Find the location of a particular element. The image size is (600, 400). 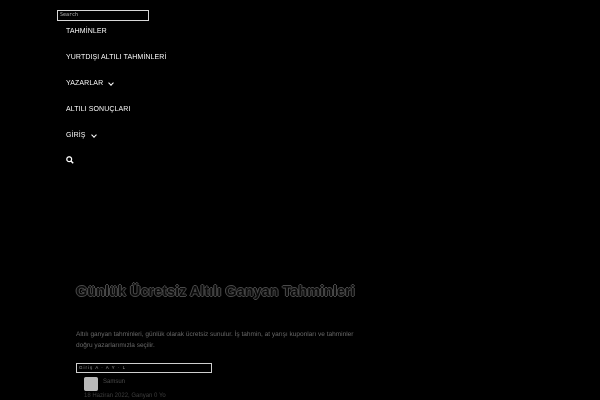

nav-item-label: ALTILI SONUÇLARI is located at coordinates (98, 109).